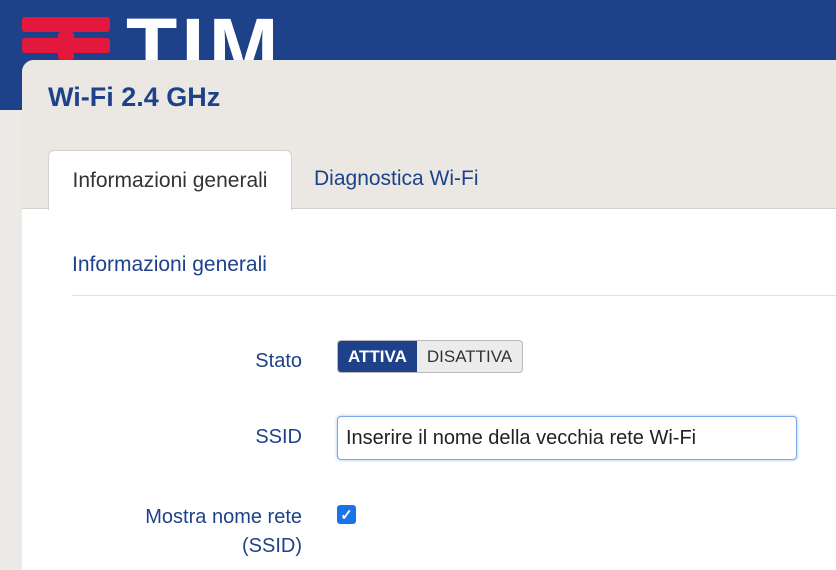 The height and width of the screenshot is (570, 836). What do you see at coordinates (11, 340) in the screenshot?
I see `background-strip` at bounding box center [11, 340].